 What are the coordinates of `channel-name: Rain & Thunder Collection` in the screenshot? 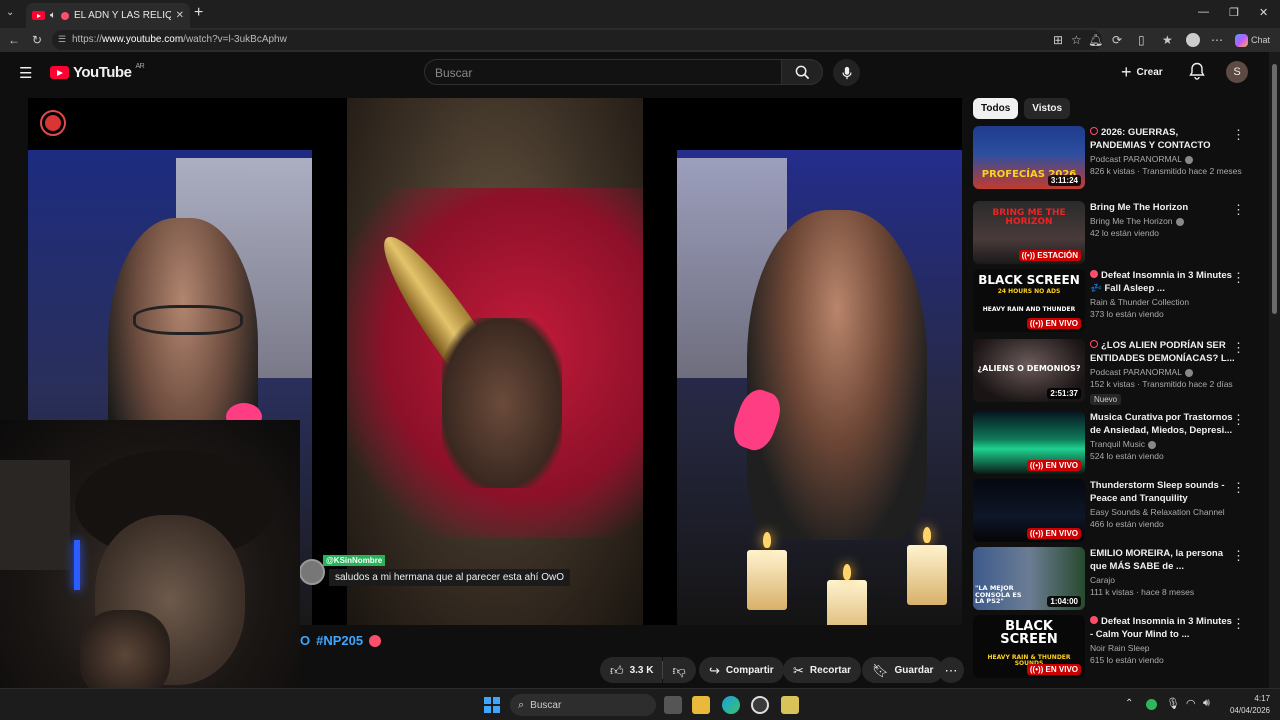 It's located at (1162, 302).